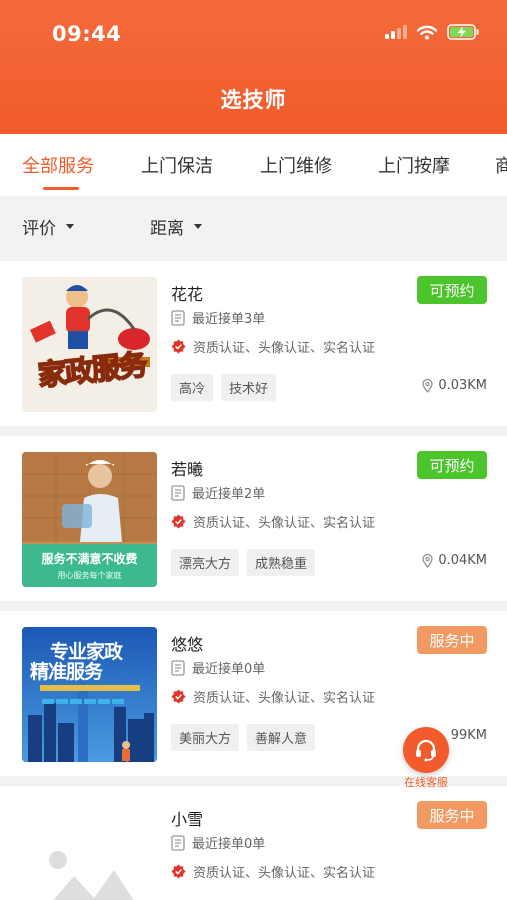  Describe the element at coordinates (187, 294) in the screenshot. I see `technician-name: 花花` at that location.